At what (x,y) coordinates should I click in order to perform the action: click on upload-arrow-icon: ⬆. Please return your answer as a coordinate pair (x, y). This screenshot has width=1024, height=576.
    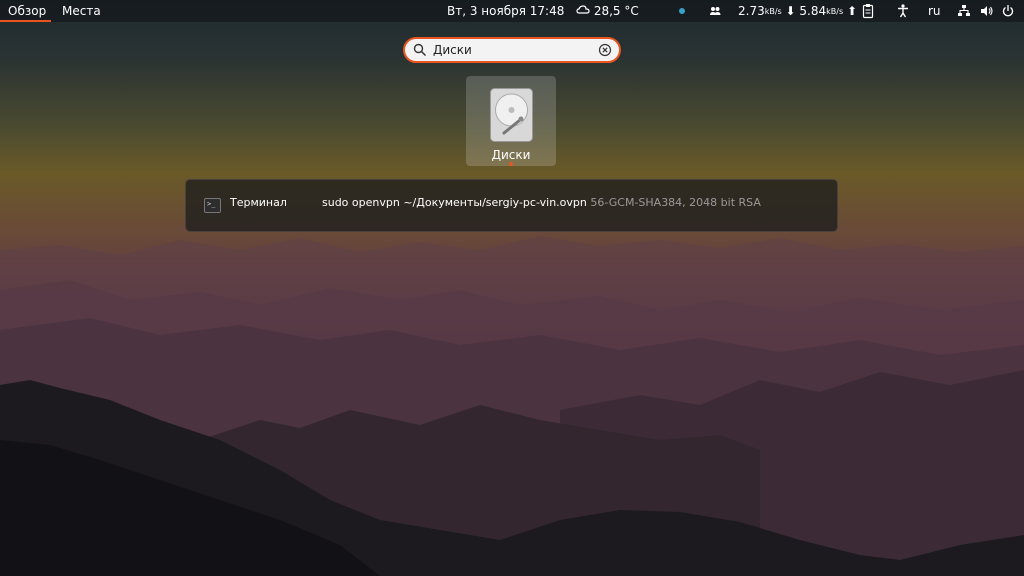
    Looking at the image, I should click on (852, 11).